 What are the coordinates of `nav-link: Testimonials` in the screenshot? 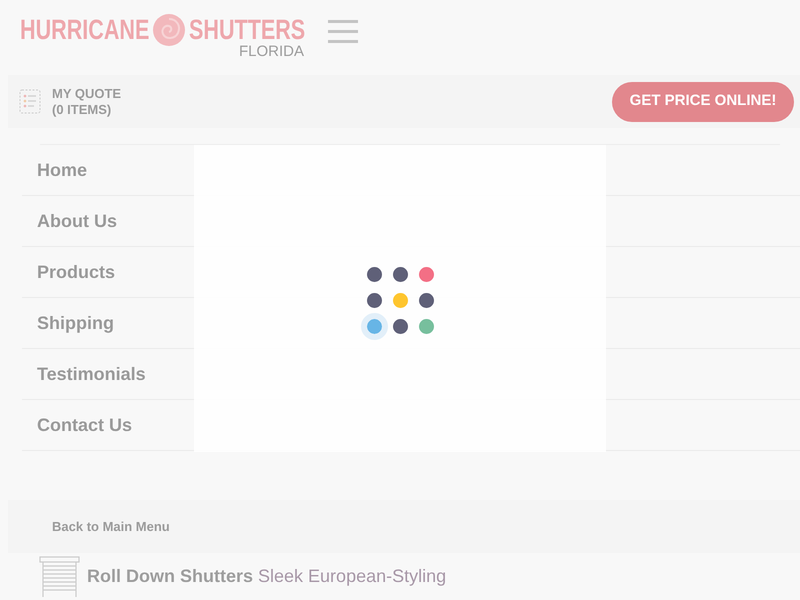 It's located at (91, 374).